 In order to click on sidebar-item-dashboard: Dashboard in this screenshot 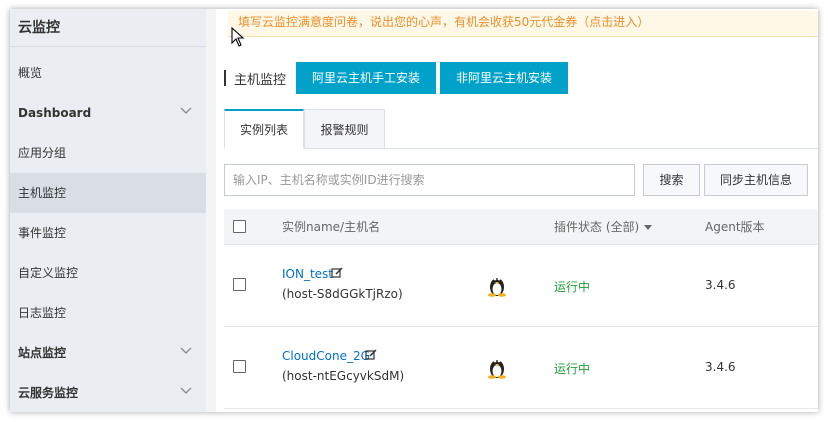, I will do `click(108, 113)`.